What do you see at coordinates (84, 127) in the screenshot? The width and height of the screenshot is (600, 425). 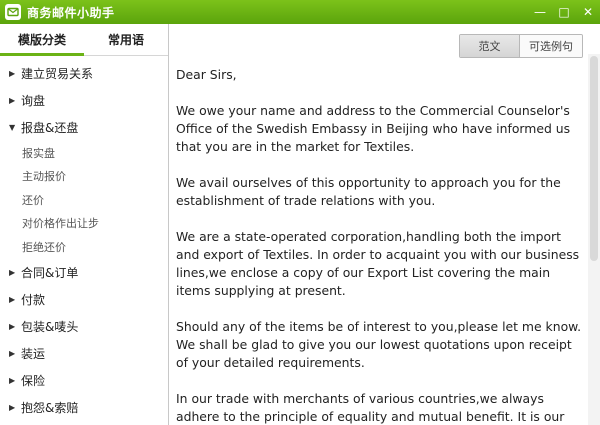 I see `tree-item-offer-counteroffer: ▼ 报盘&还盘` at bounding box center [84, 127].